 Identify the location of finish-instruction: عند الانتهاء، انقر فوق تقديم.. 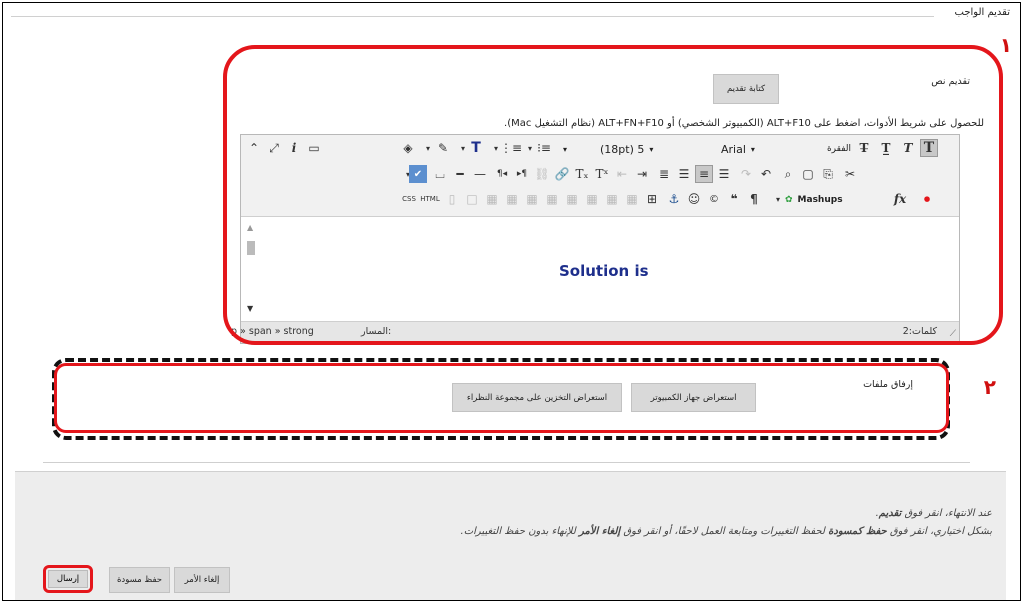
(933, 513).